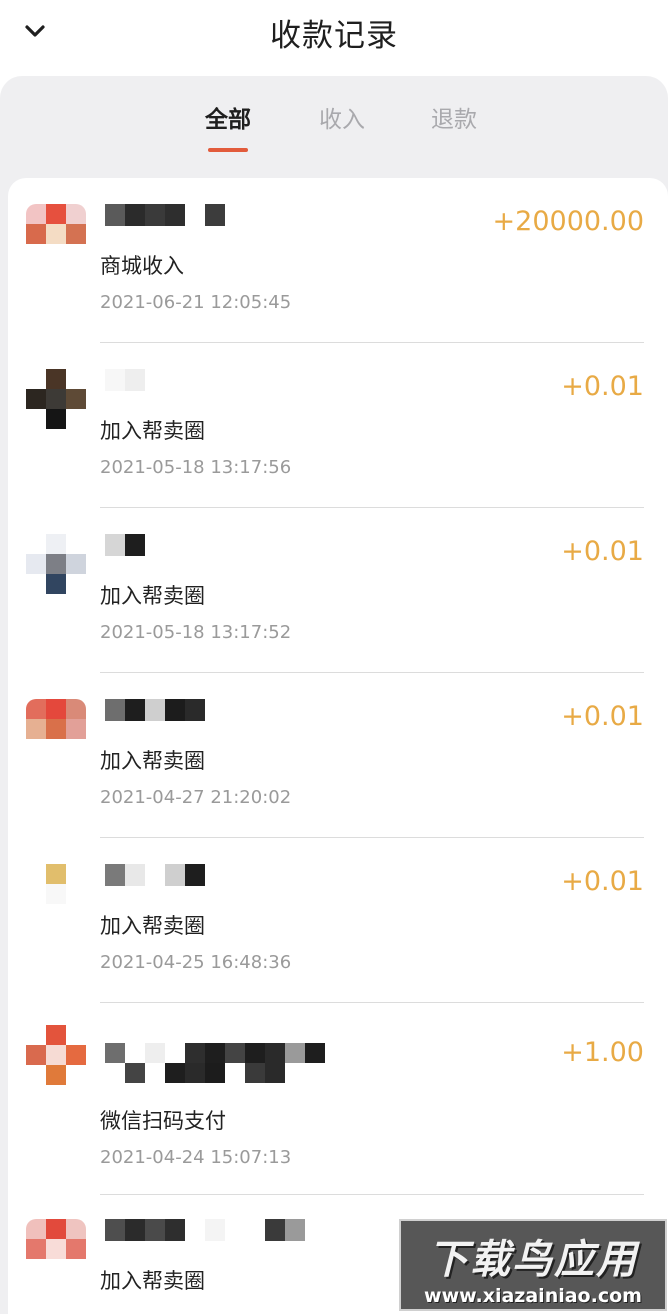 The image size is (668, 1314). Describe the element at coordinates (142, 266) in the screenshot. I see `record-type: 商城收入` at that location.